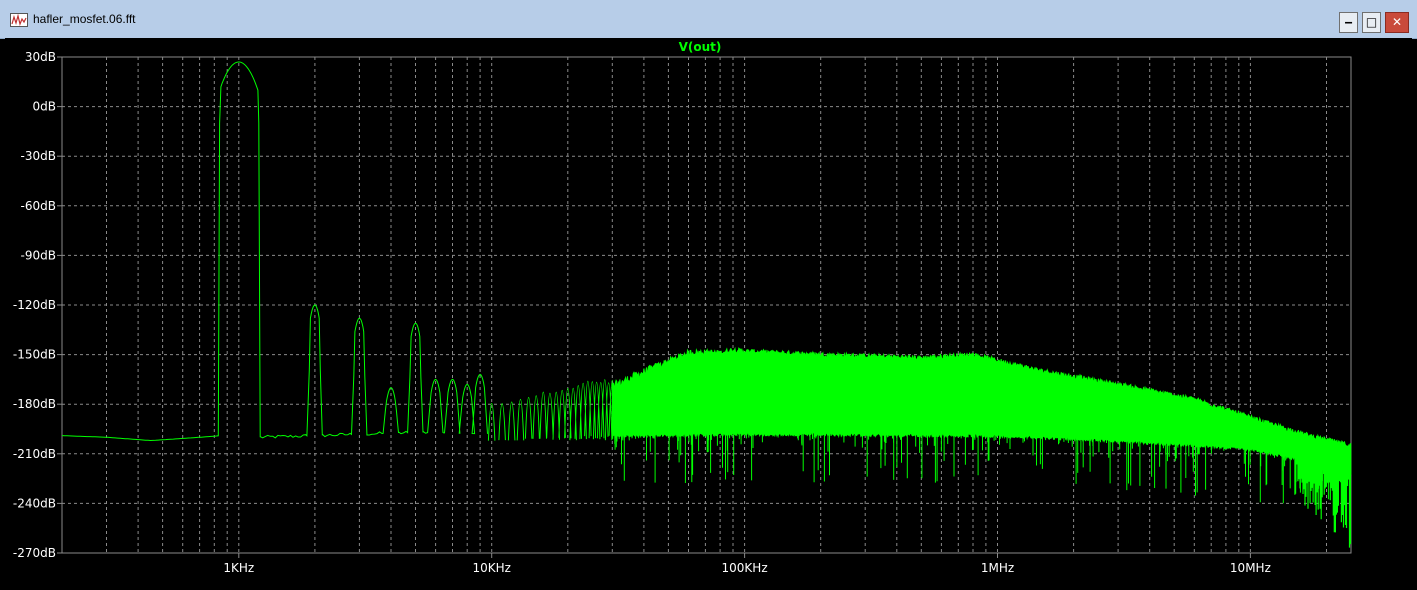  What do you see at coordinates (1250, 568) in the screenshot?
I see `x-tick-label: 10MHz` at bounding box center [1250, 568].